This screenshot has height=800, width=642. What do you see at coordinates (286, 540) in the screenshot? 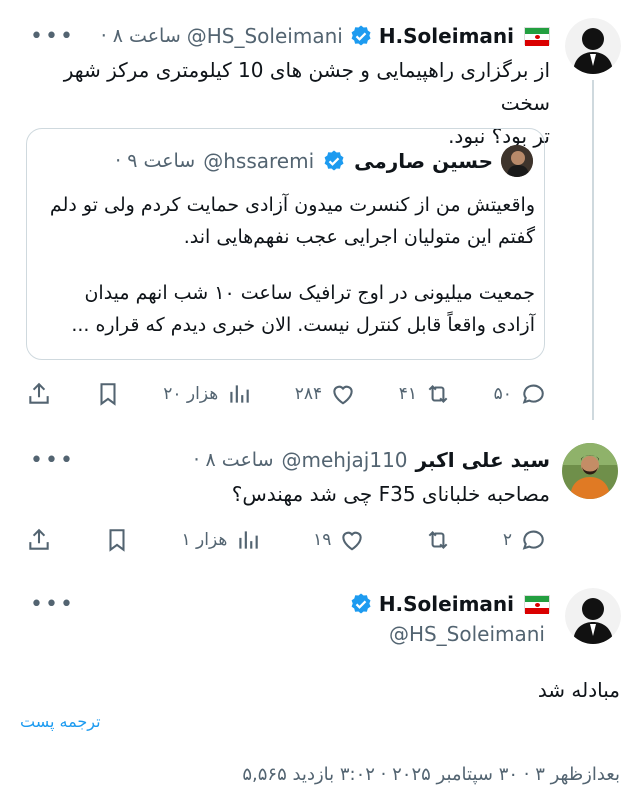
I see `tweet-actions: ۱ هزار ۱۹ ۲` at bounding box center [286, 540].